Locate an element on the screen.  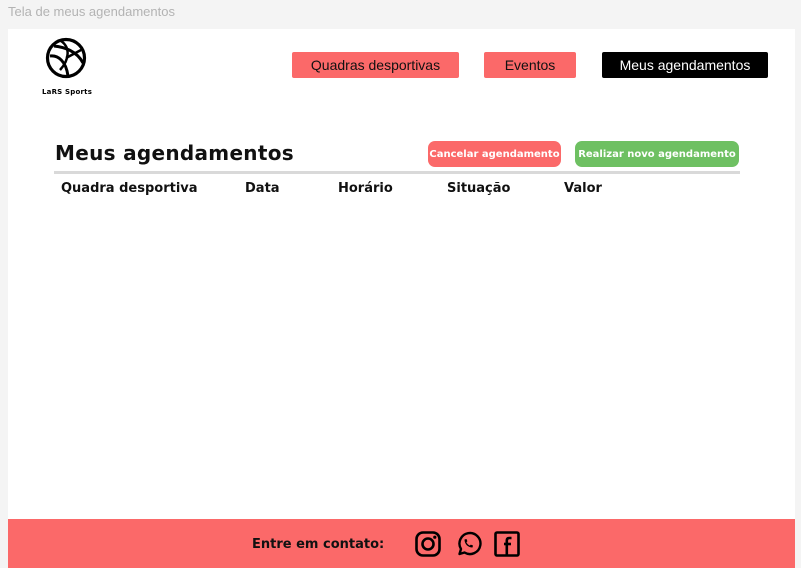
column-header-data: Data is located at coordinates (262, 188).